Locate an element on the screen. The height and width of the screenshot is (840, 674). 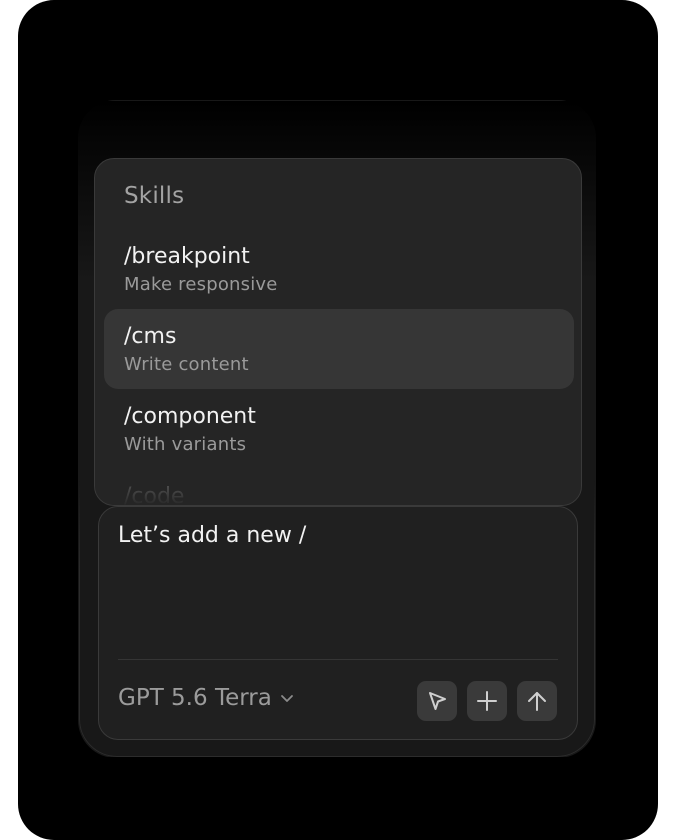
send-button is located at coordinates (537, 701).